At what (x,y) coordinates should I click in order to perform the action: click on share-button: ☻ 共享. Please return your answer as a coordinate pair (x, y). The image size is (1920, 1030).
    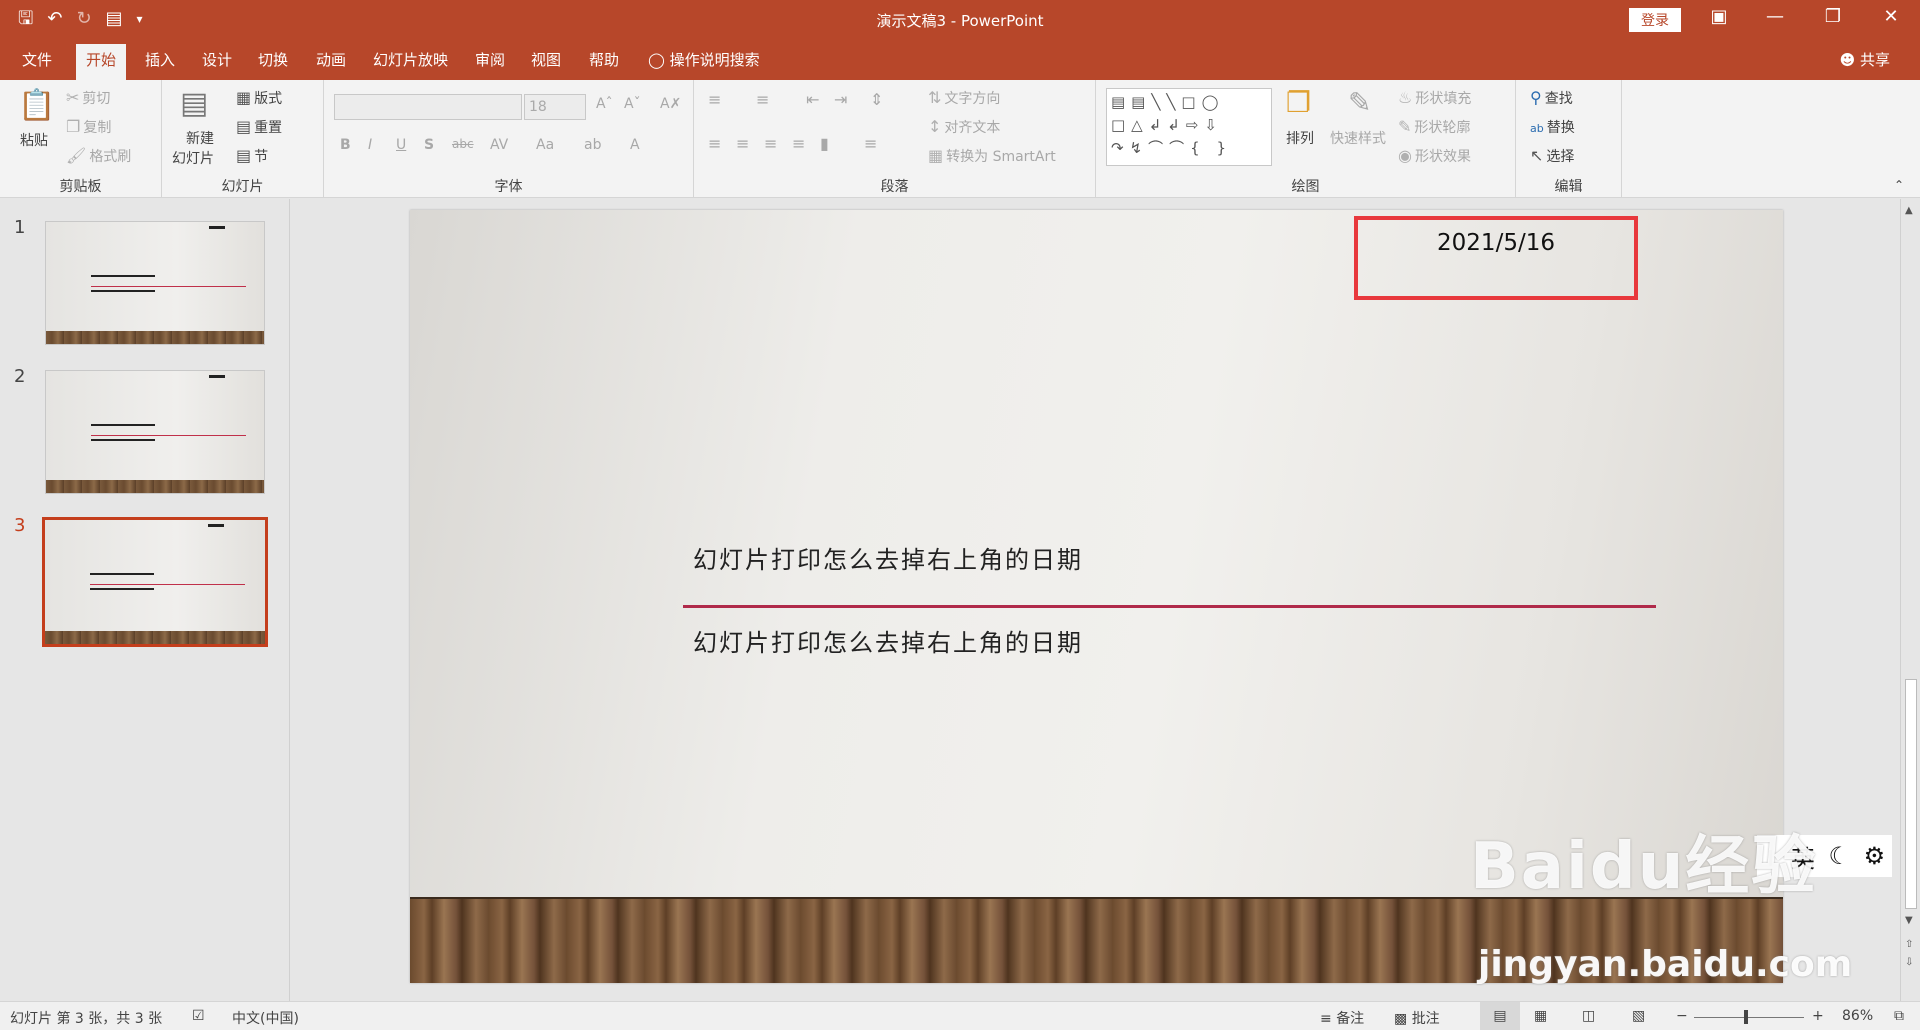
    Looking at the image, I should click on (1865, 60).